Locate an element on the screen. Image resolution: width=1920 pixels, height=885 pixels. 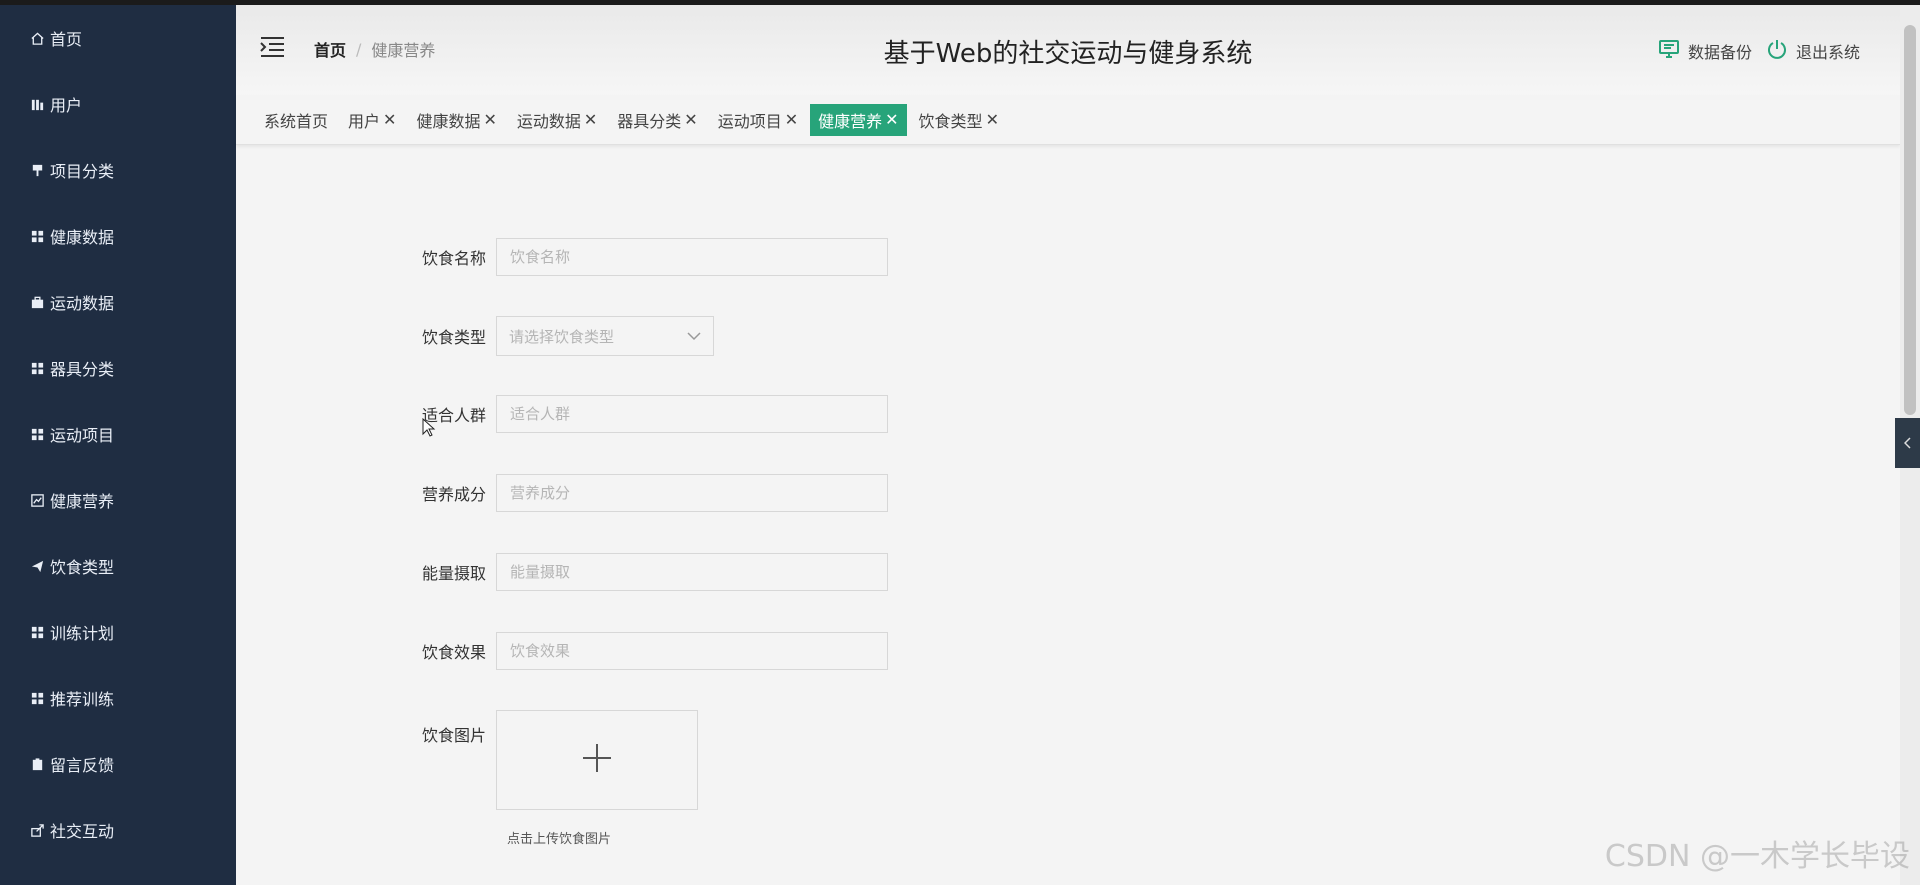
food-type-select: 请选择饮食类型 is located at coordinates (605, 336).